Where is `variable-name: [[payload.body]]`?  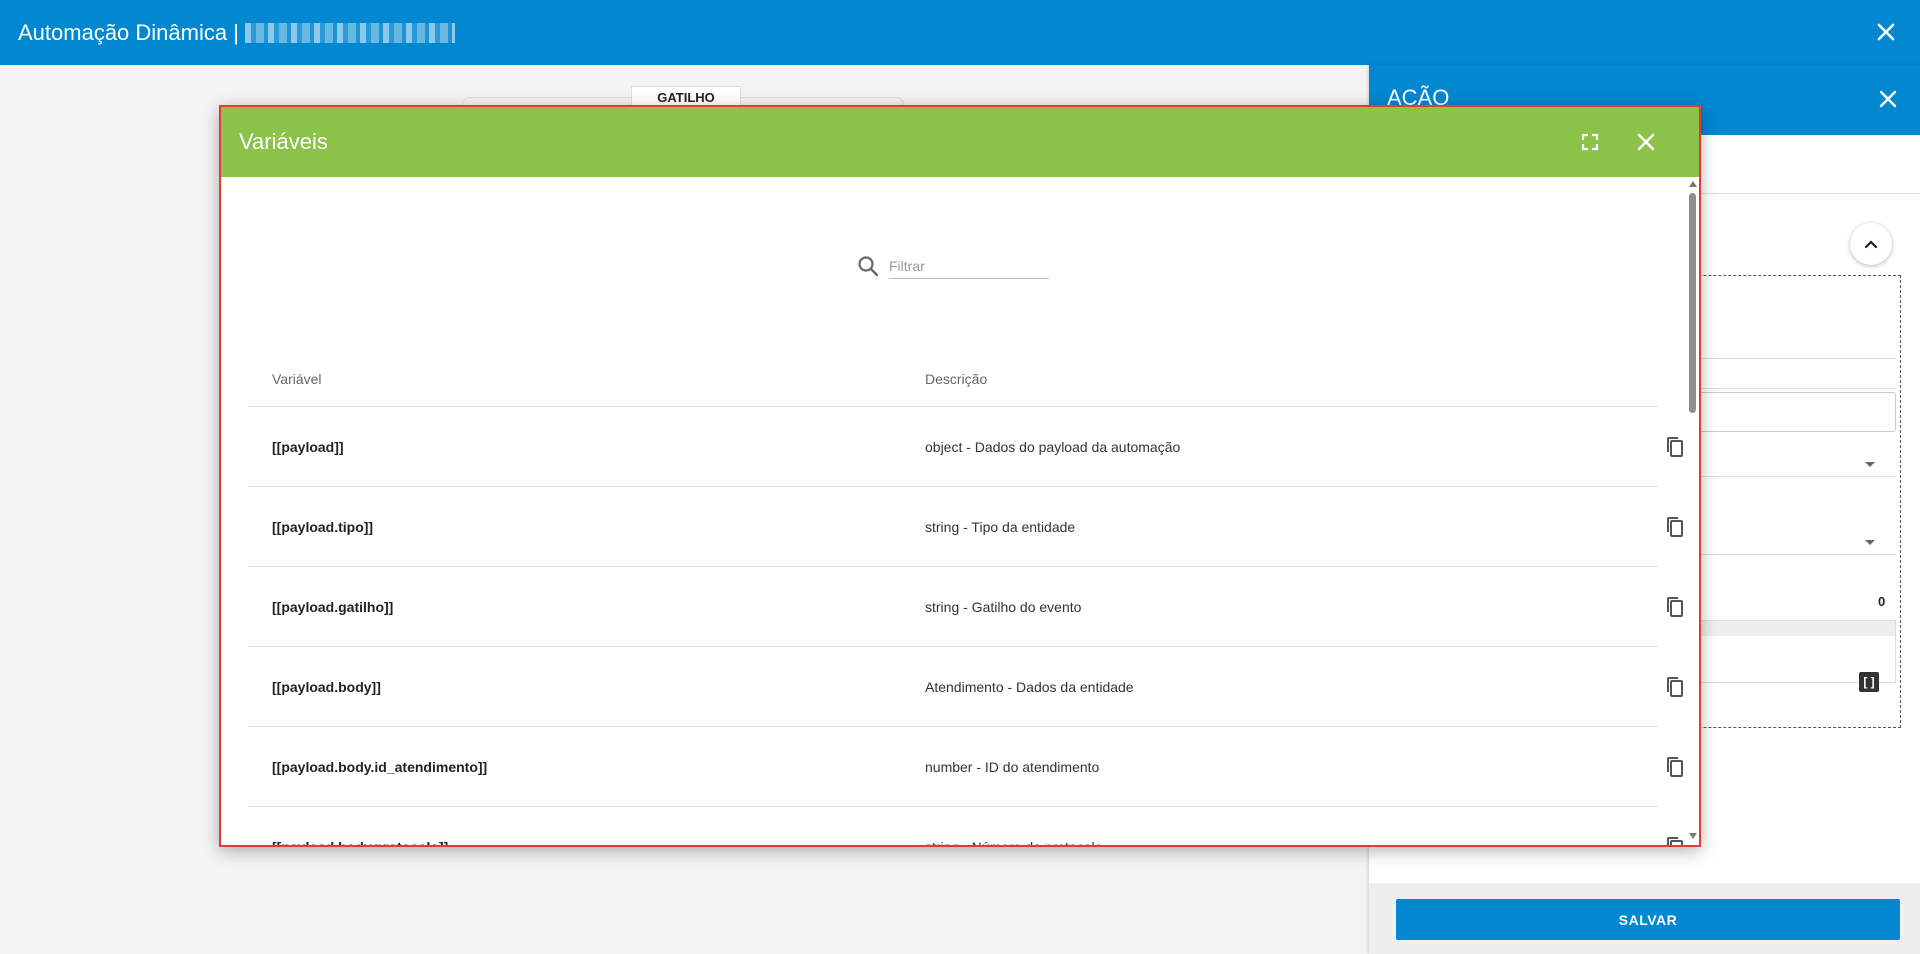
variable-name: [[payload.body]] is located at coordinates (326, 687).